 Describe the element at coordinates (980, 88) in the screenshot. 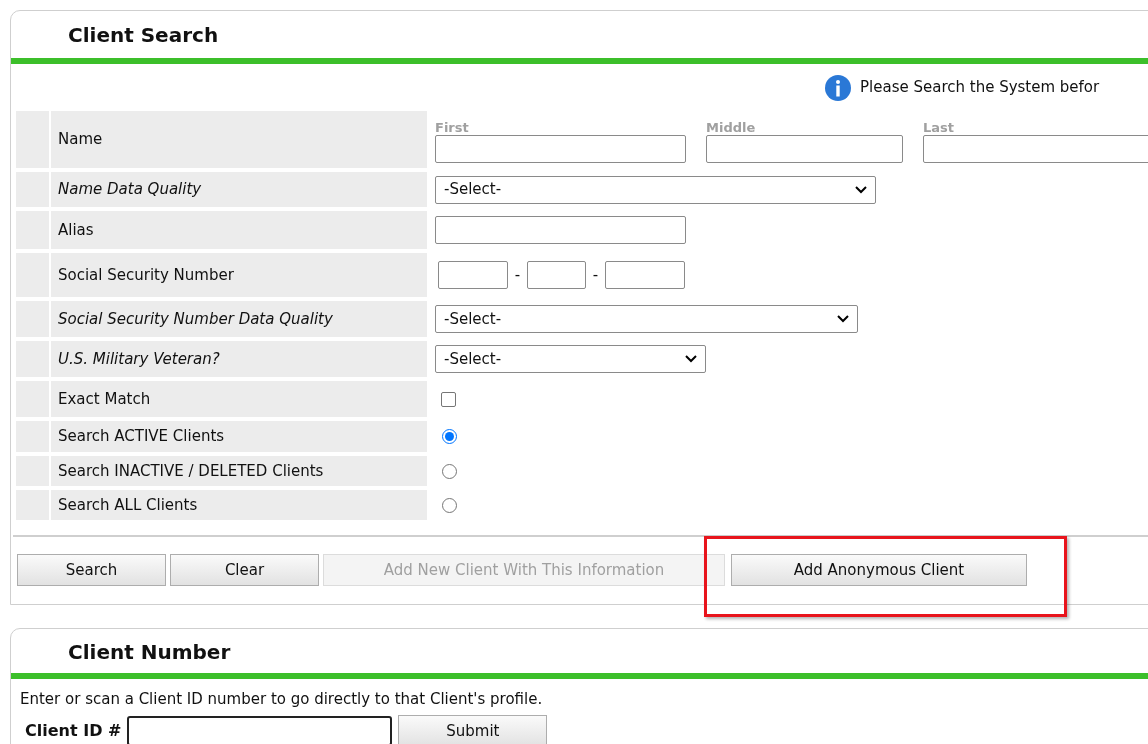

I see `notice-text: Please Search the System befor` at that location.